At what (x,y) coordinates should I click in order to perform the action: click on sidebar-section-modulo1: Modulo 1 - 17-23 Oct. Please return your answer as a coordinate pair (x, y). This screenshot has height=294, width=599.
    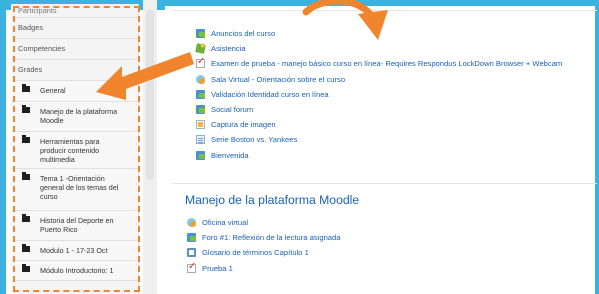
    Looking at the image, I should click on (74, 251).